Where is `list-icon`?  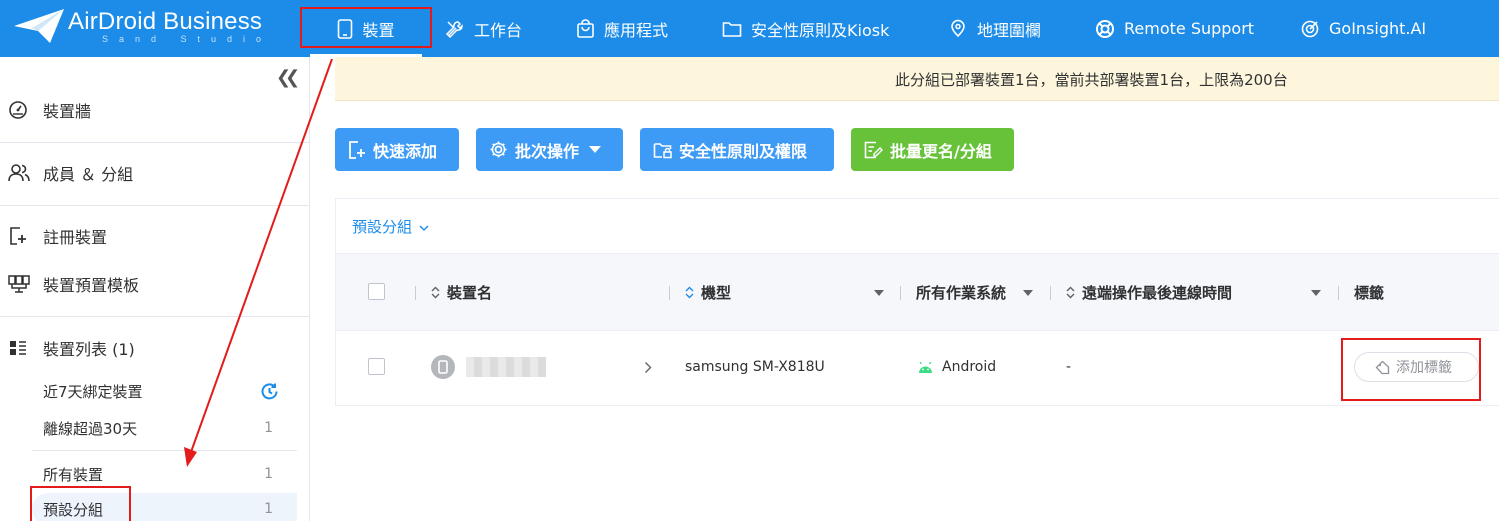
list-icon is located at coordinates (18, 348).